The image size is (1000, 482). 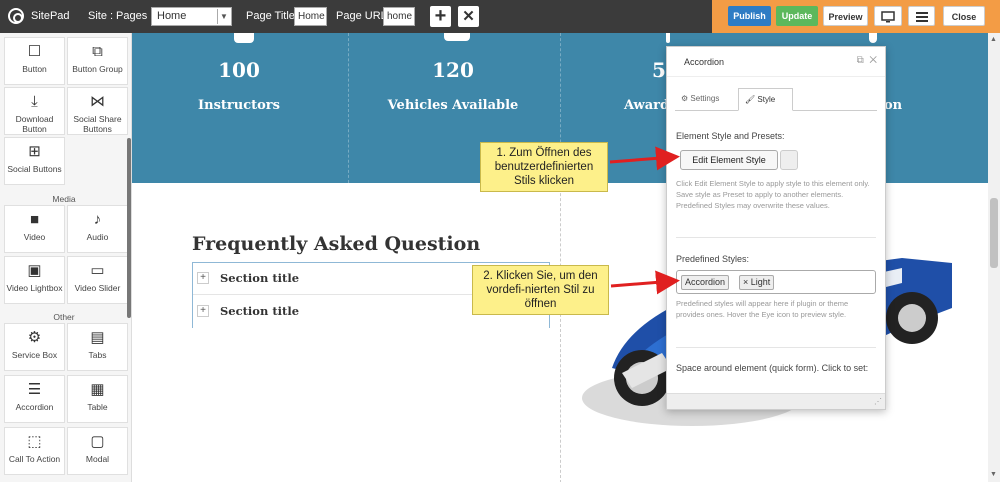 What do you see at coordinates (272, 16) in the screenshot?
I see `page-title-label: Page Title:` at bounding box center [272, 16].